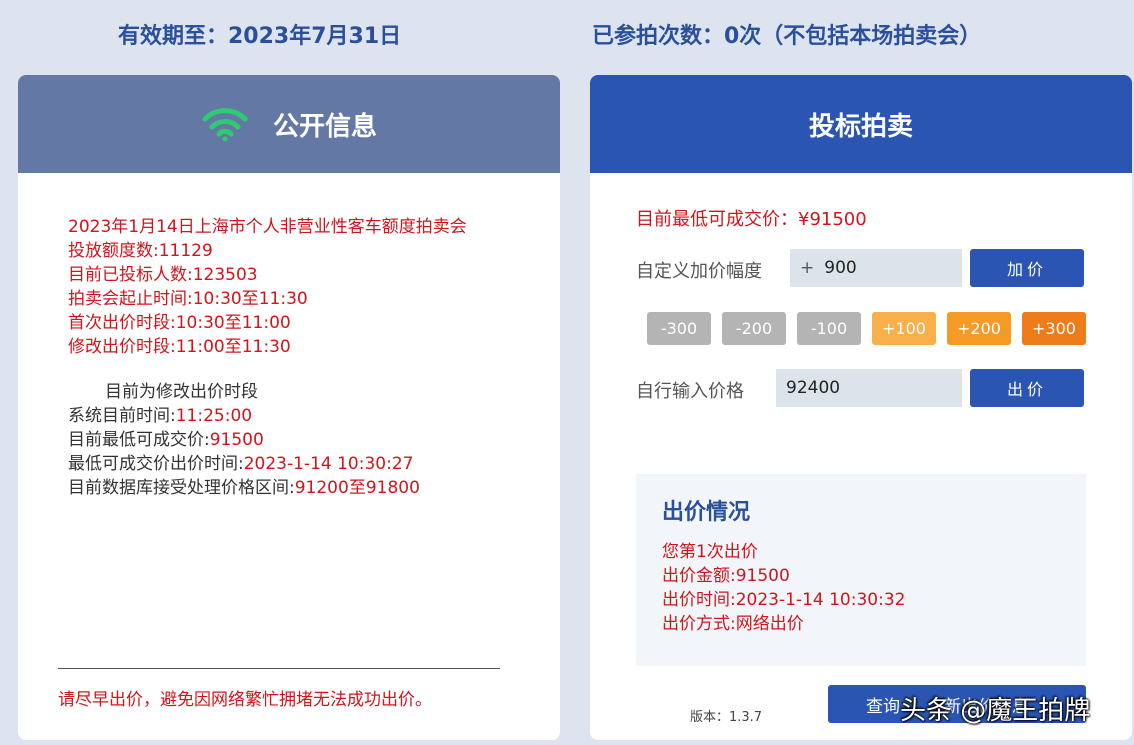 This screenshot has width=1134, height=745. Describe the element at coordinates (787, 36) in the screenshot. I see `bid-count-label: 已参拍次数：0次（不包括本场拍卖会）` at that location.